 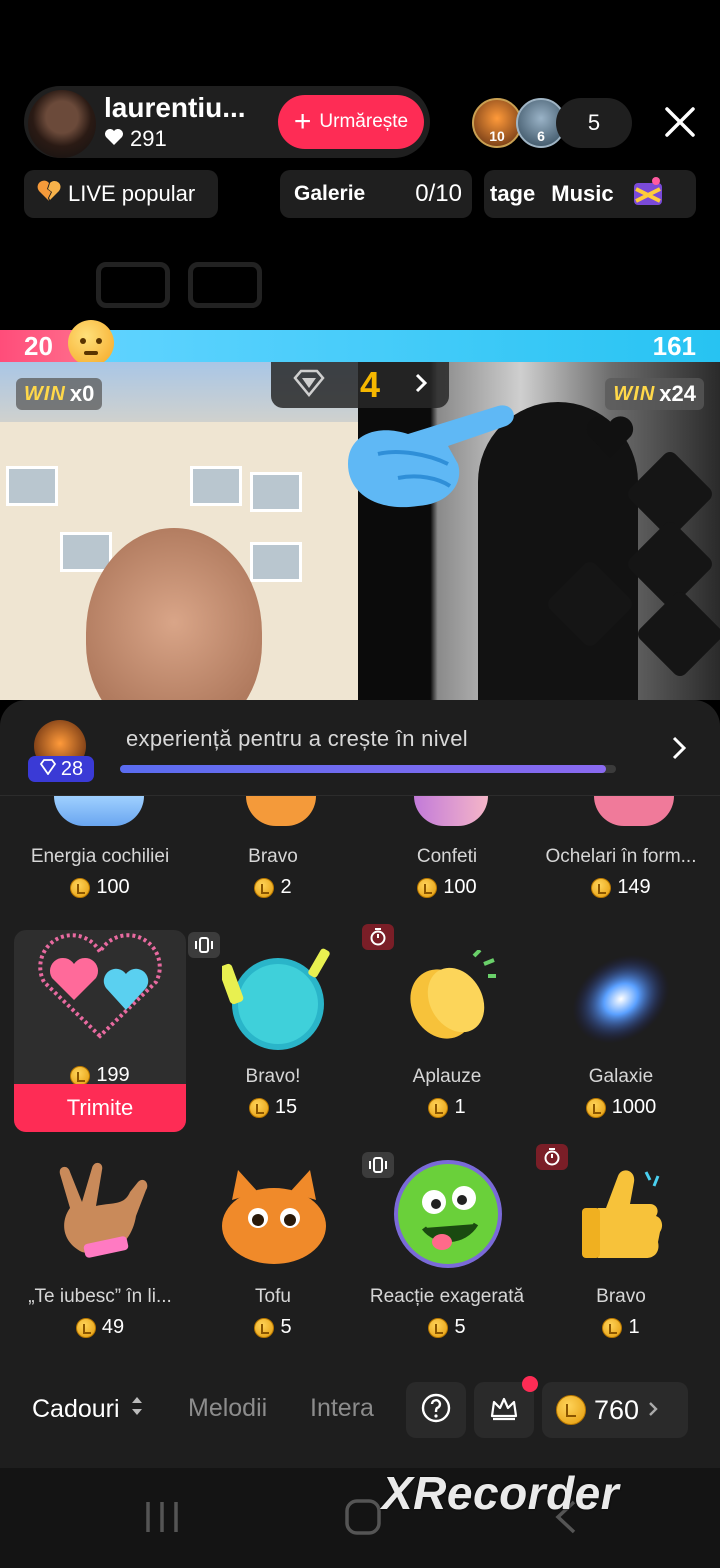 I want to click on coin-balance: 760, so click(x=617, y=1409).